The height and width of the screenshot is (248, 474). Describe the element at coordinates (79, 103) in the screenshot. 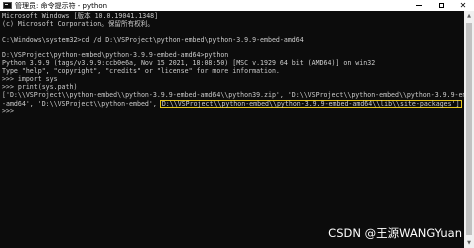

I see `console-line-text: -amd64', 'D:\\VSProject\\python-embed',` at that location.